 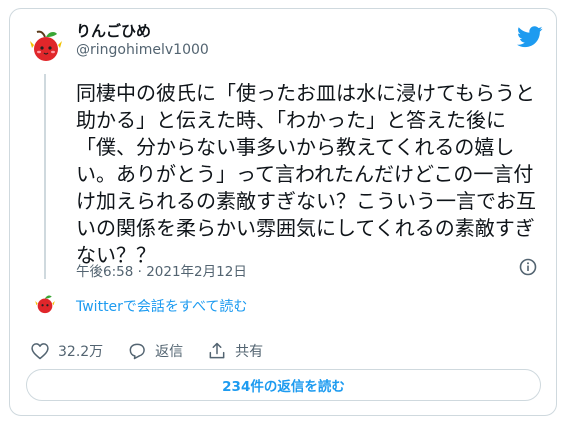 What do you see at coordinates (283, 385) in the screenshot?
I see `read-replies-button: 234件の返信を読む` at bounding box center [283, 385].